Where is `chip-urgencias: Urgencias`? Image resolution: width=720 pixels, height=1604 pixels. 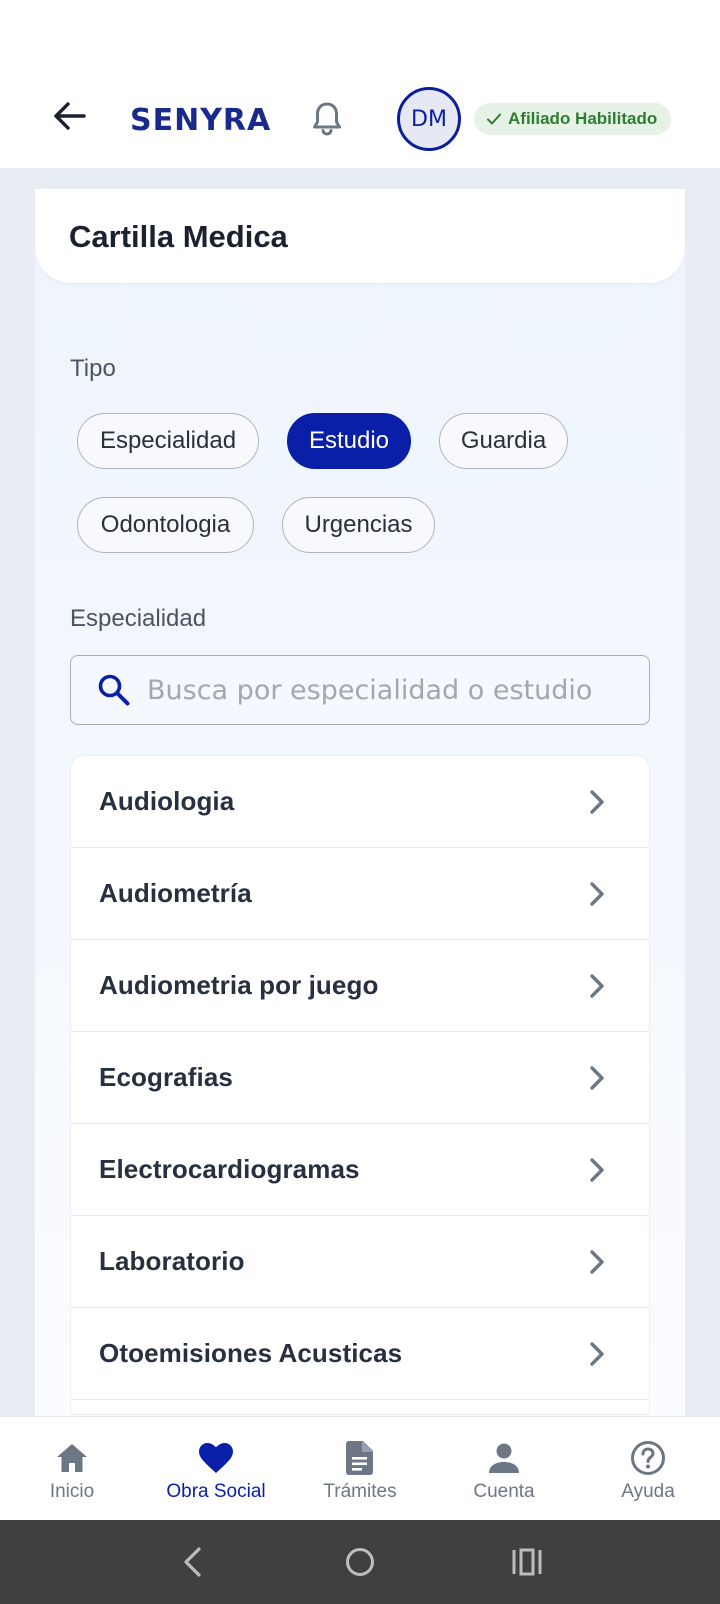 chip-urgencias: Urgencias is located at coordinates (358, 525).